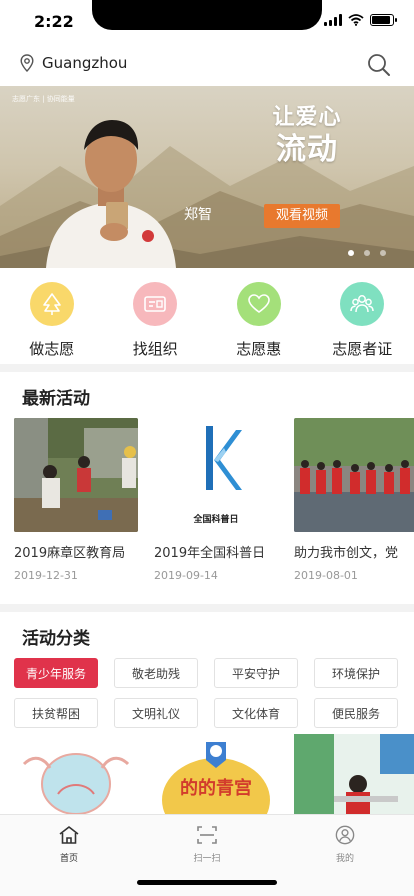 The width and height of the screenshot is (414, 896). Describe the element at coordinates (207, 693) in the screenshot. I see `category-filter-grid: 青少年服务 敬老助残 平安守护 环境保护 扶贫帮困 文明礼仪 文化体育 便民服务` at that location.